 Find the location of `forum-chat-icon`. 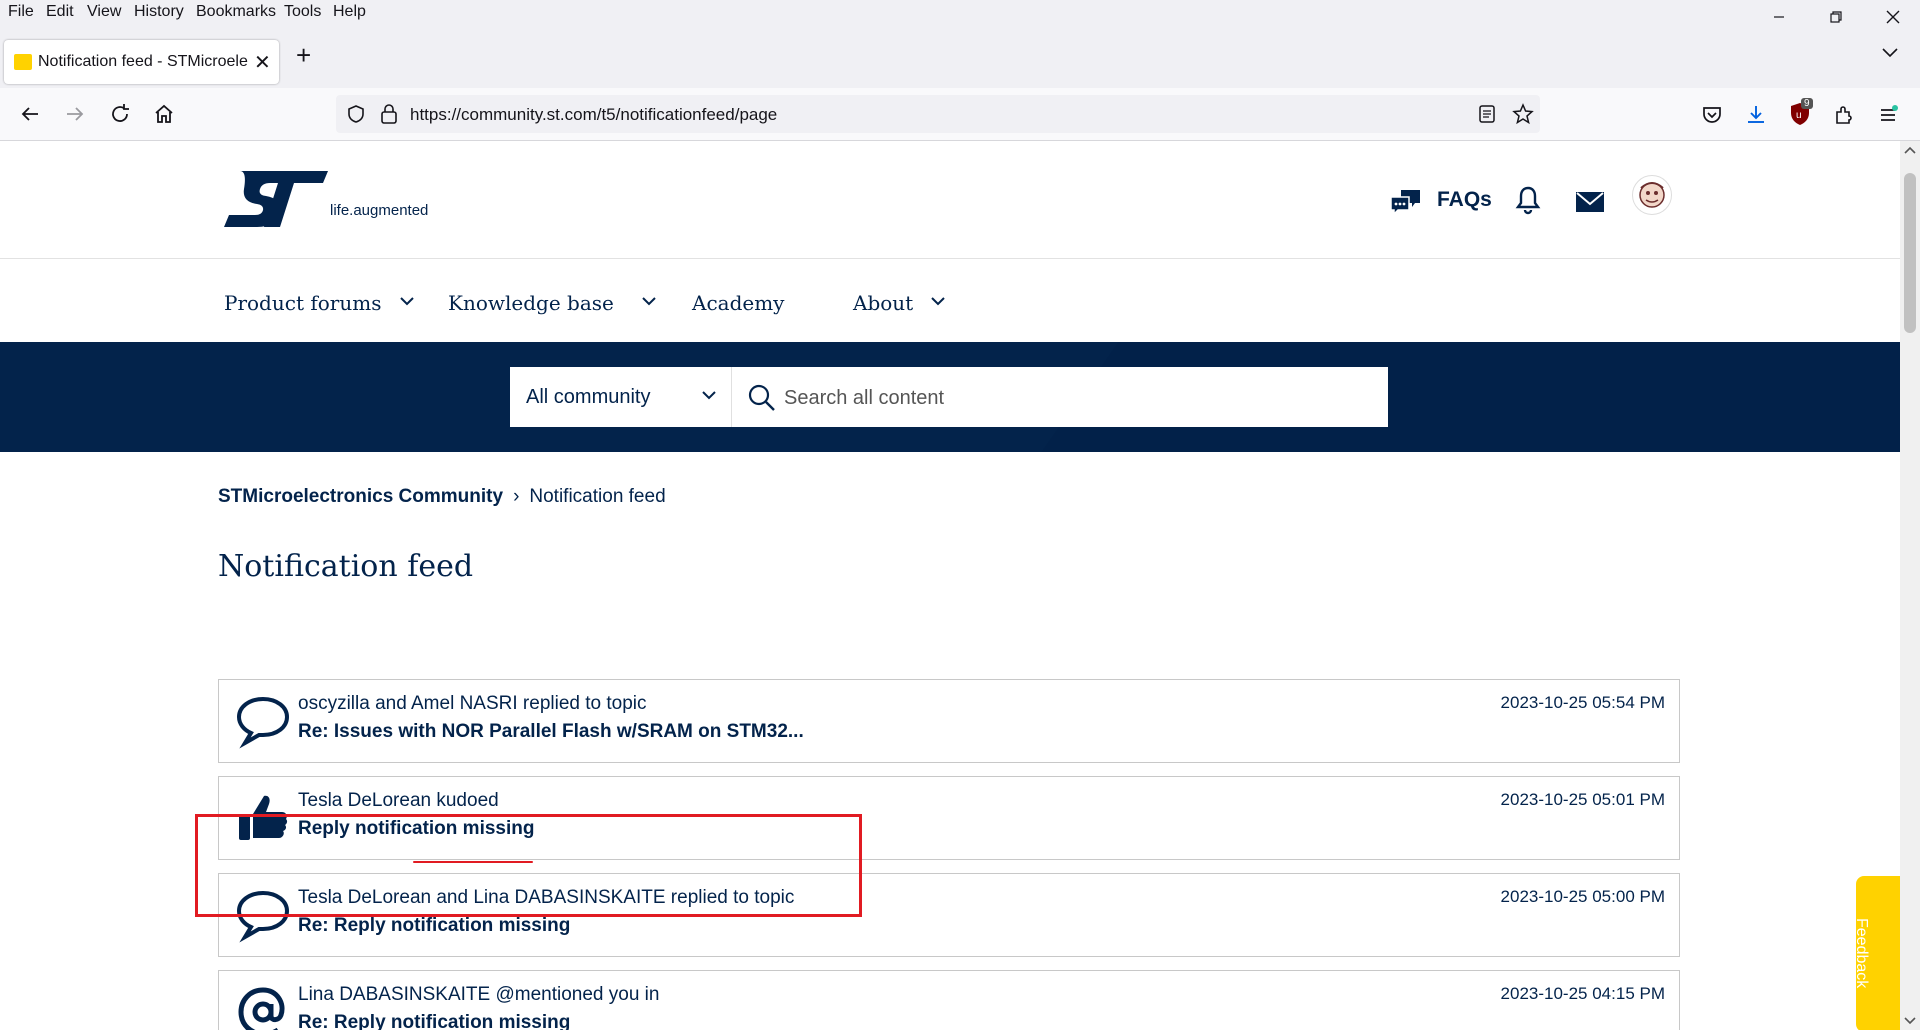

forum-chat-icon is located at coordinates (1406, 202).